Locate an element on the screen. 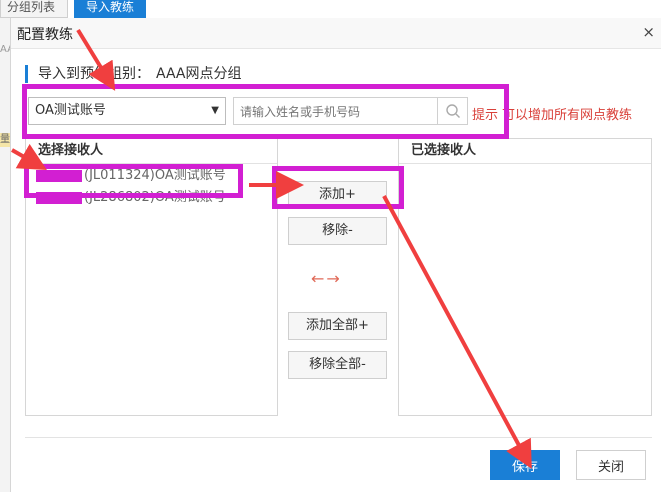 The width and height of the screenshot is (661, 492). background-fragment-label: 量 is located at coordinates (5, 140).